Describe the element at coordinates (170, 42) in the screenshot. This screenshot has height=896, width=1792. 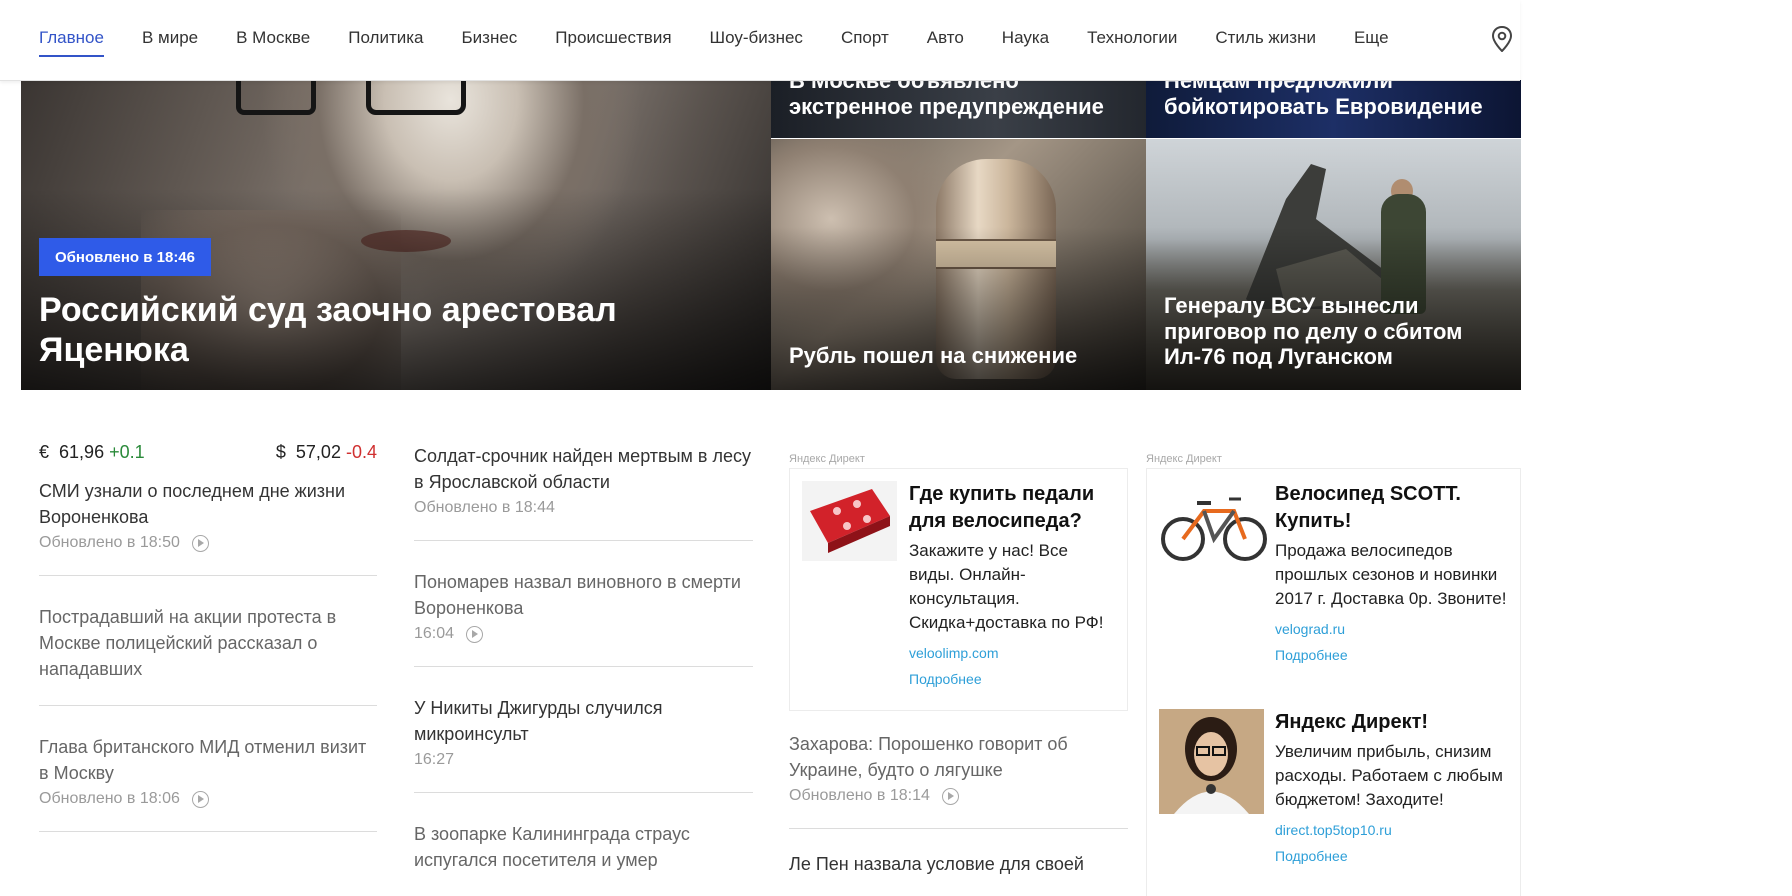
I see `nav-item-world: В мире` at that location.